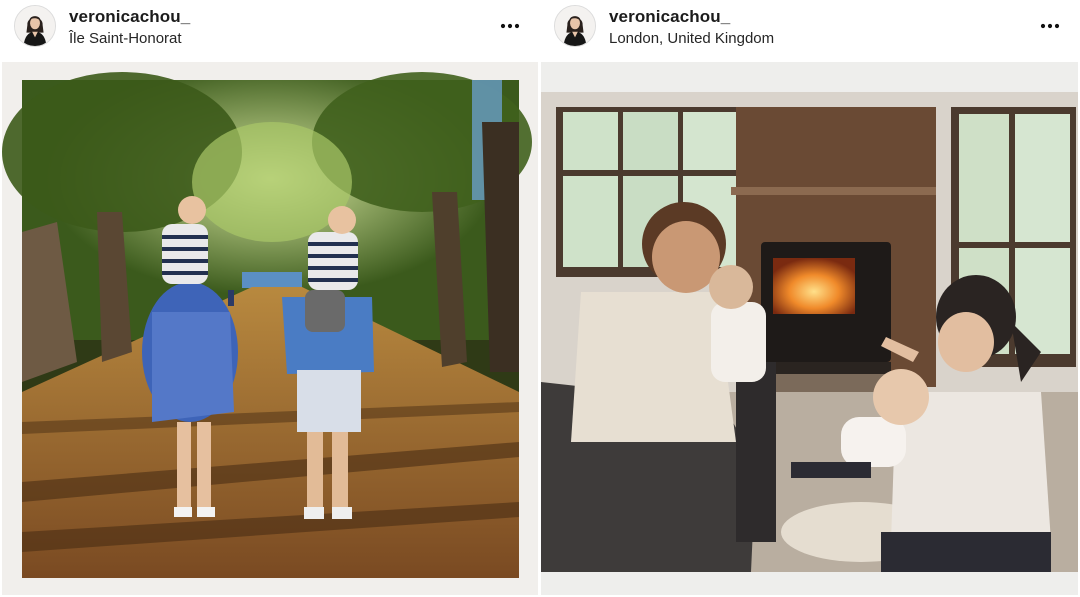  What do you see at coordinates (691, 38) in the screenshot?
I see `location-link: London, United Kingdom` at bounding box center [691, 38].